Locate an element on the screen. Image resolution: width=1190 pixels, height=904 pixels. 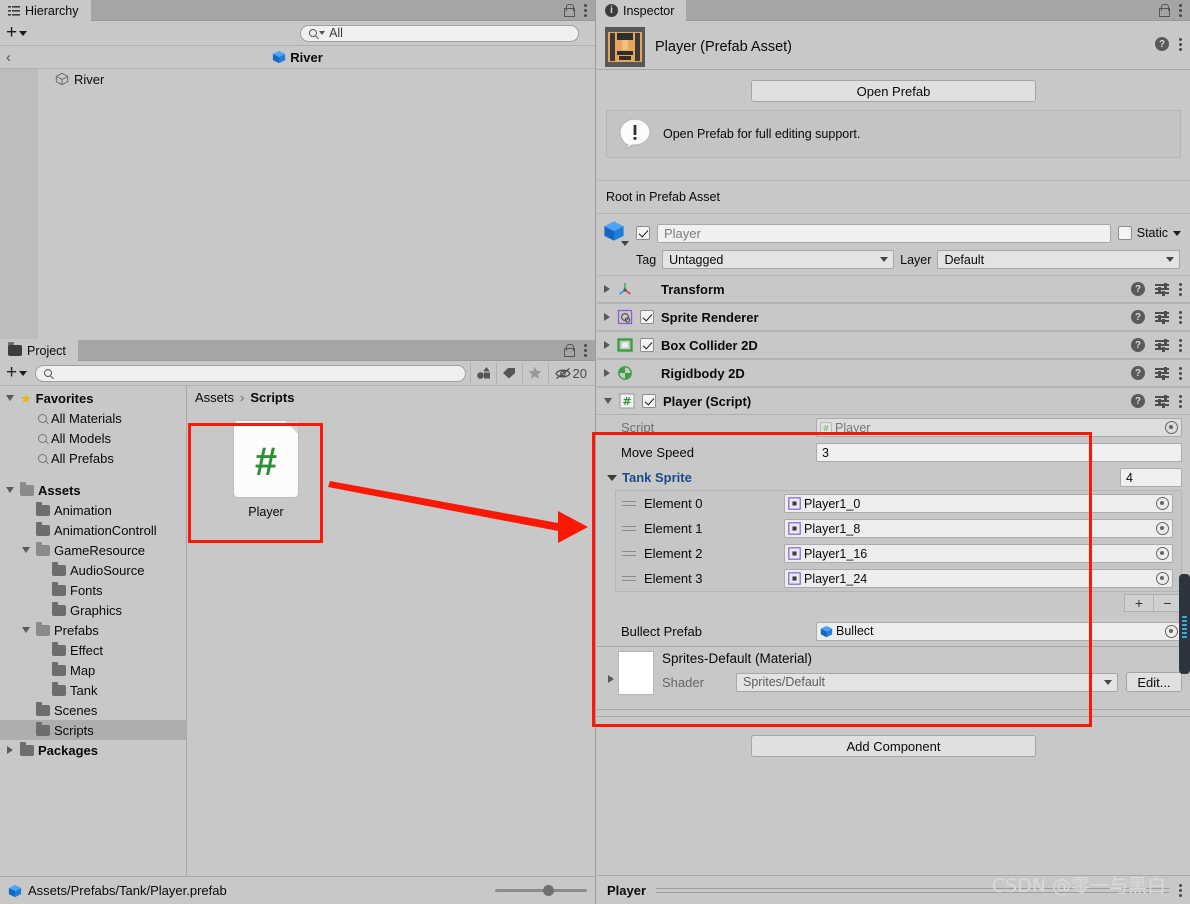
asset-tile-player: # Player is located at coordinates (266, 470).